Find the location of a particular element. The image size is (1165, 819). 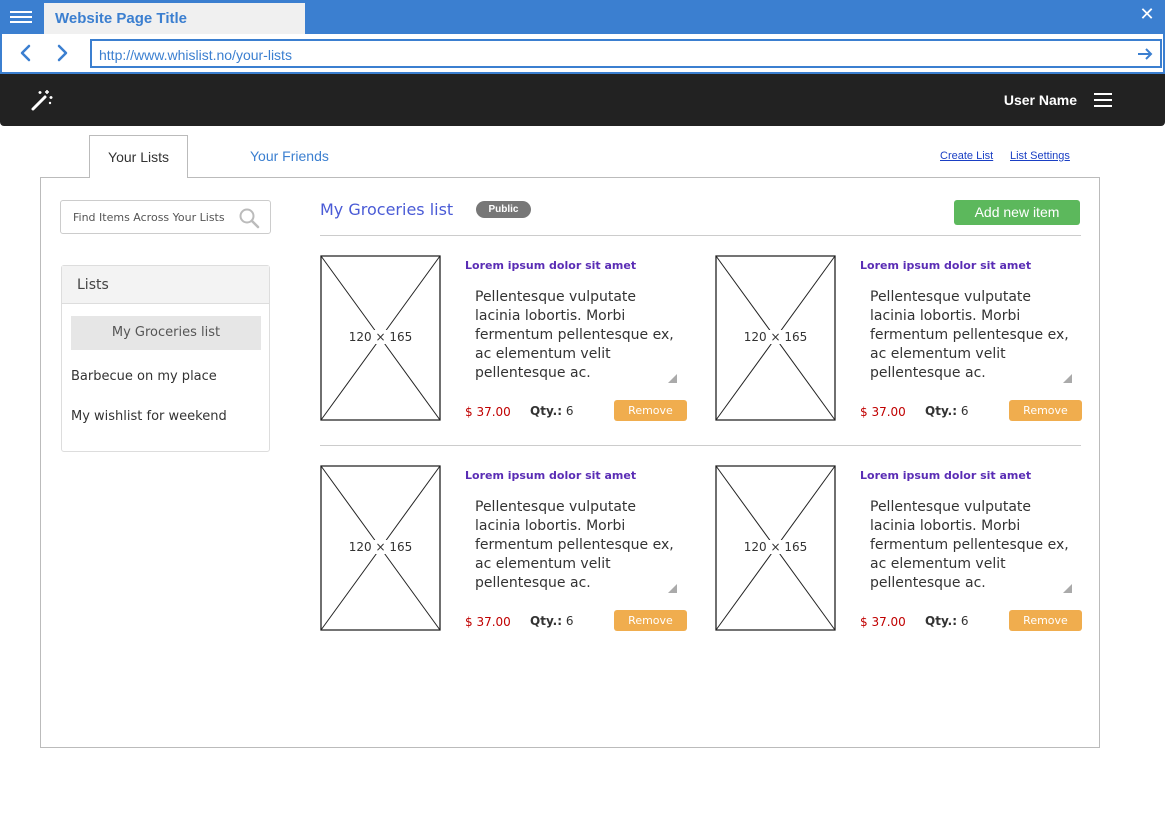

browser-navbar: http://www.whislist.no/your-lists is located at coordinates (582, 53).